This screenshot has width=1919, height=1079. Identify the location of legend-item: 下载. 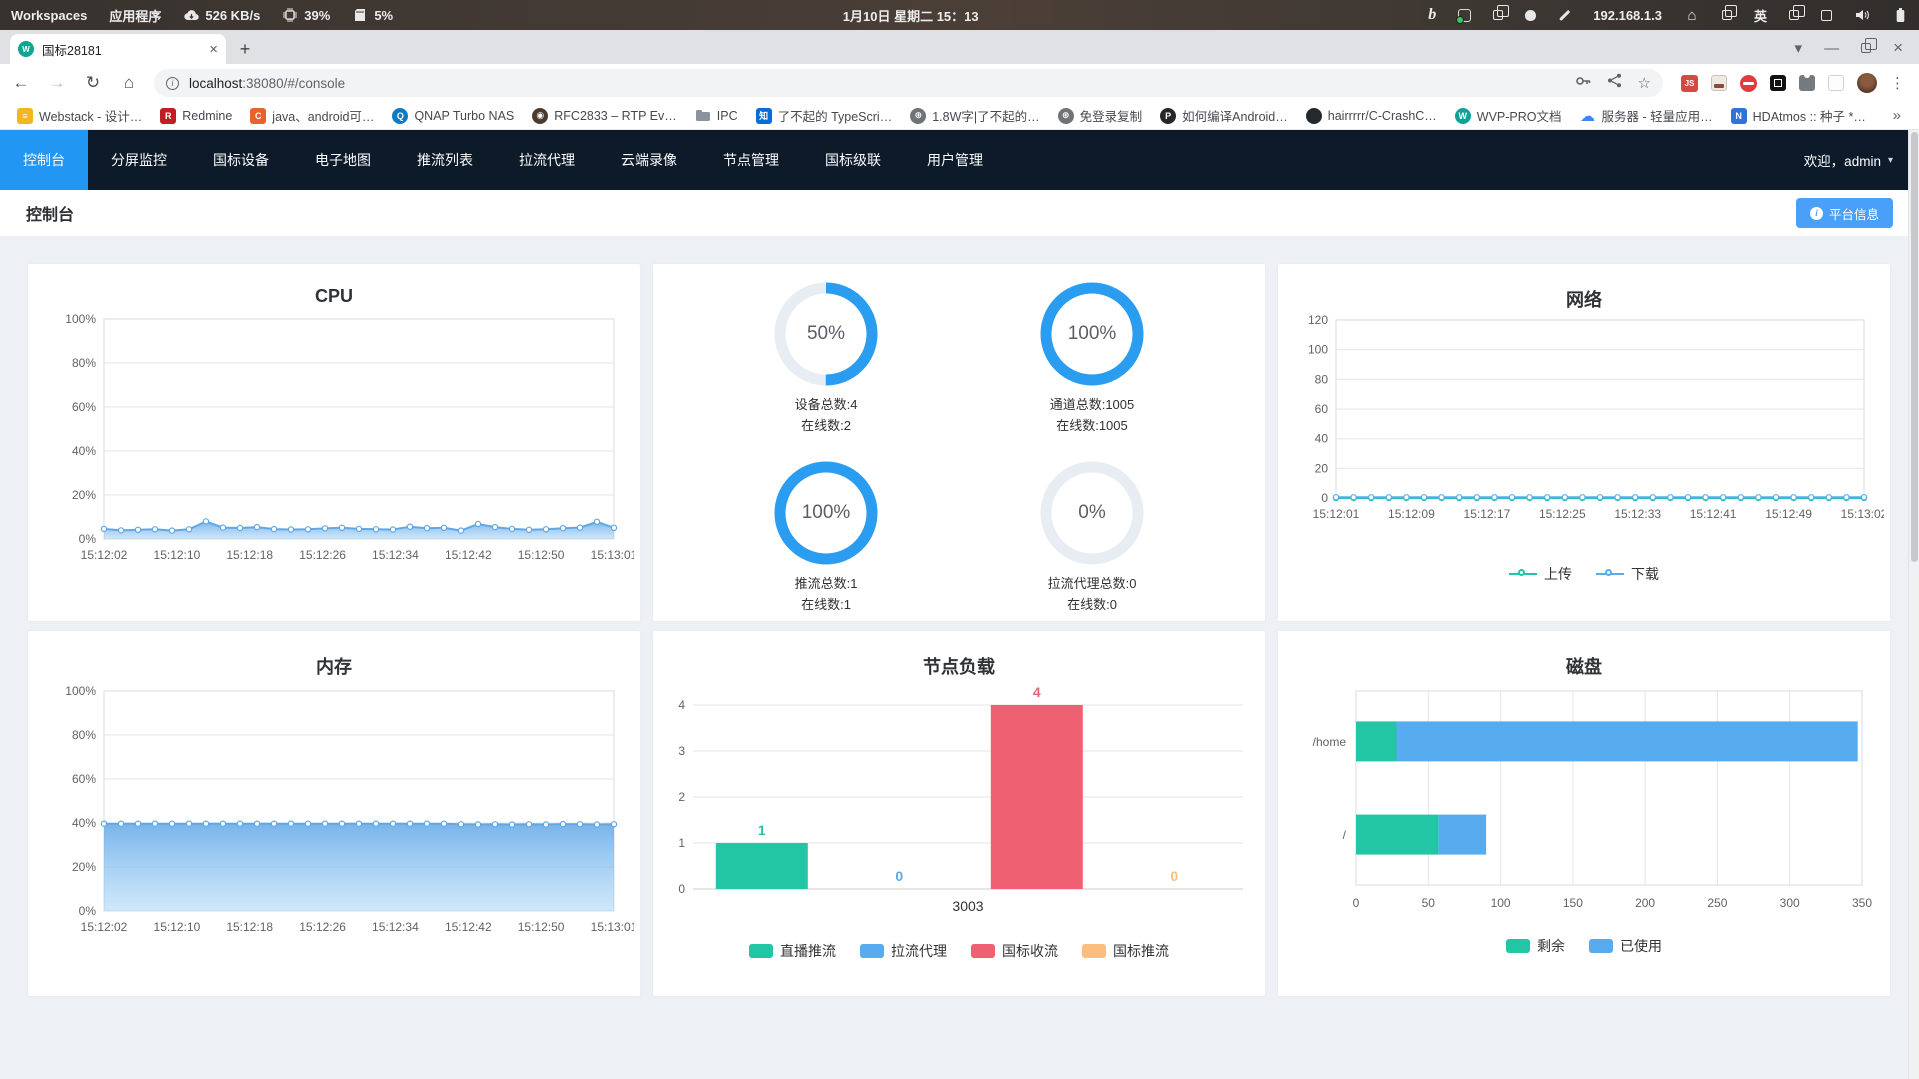
(1627, 574).